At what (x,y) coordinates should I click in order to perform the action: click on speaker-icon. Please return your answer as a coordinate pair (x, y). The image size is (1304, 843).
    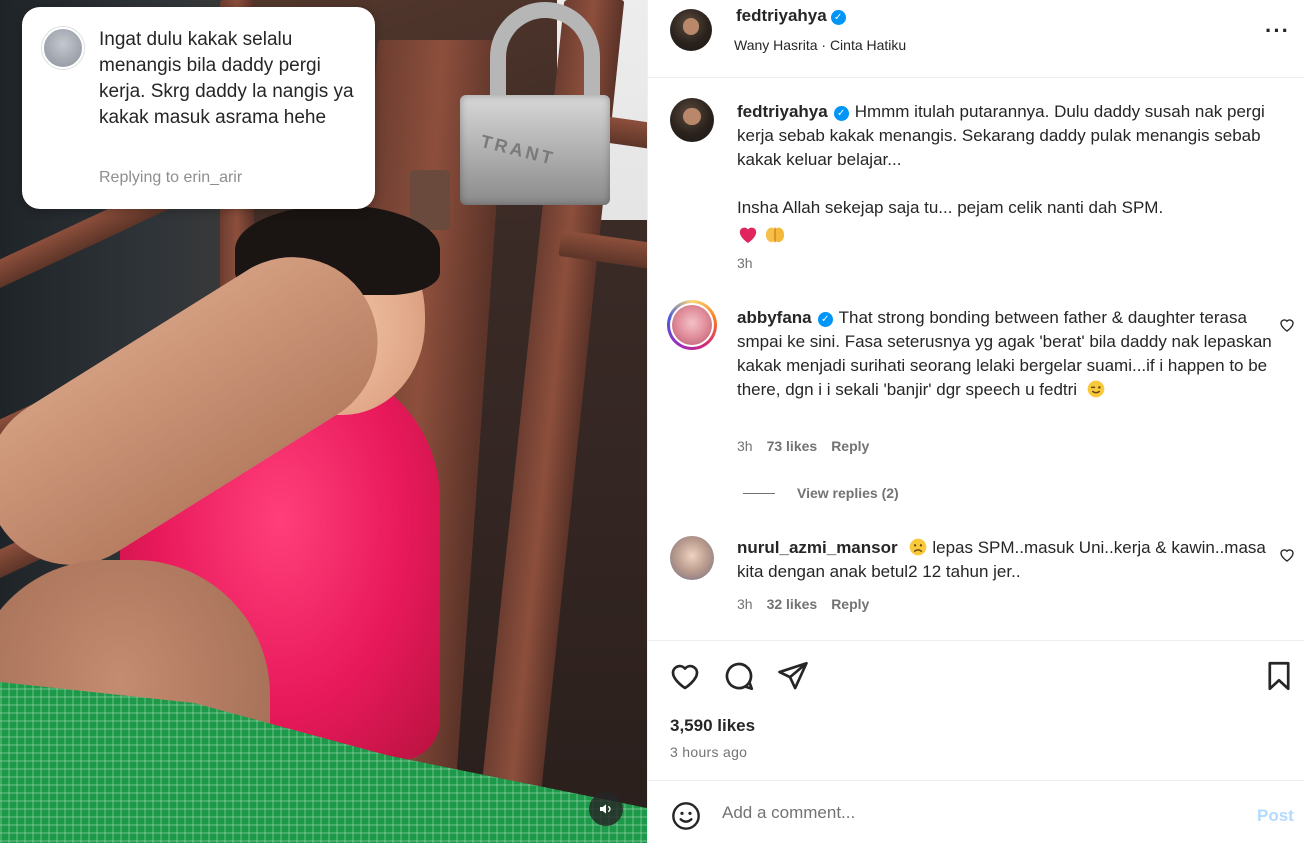
    Looking at the image, I should click on (605, 809).